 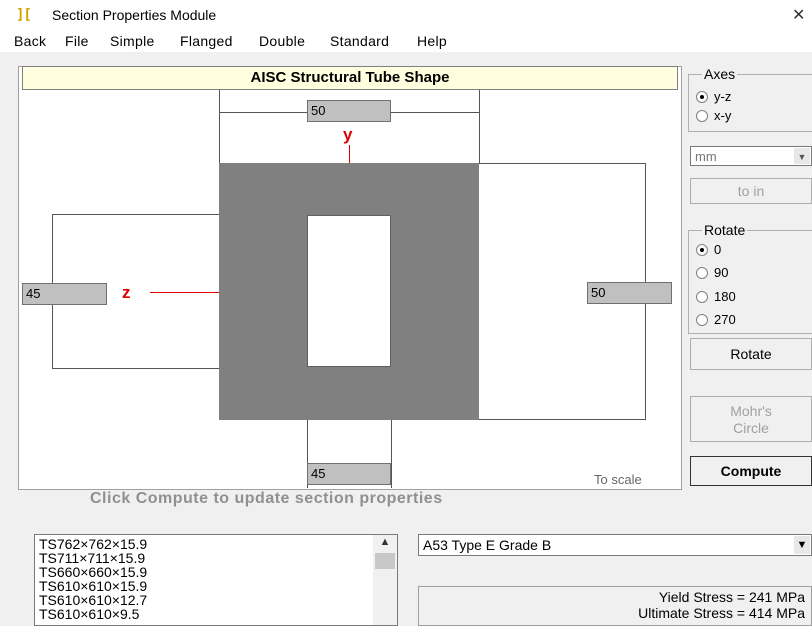 I want to click on material-value: A53 Type E Grade B, so click(x=487, y=545).